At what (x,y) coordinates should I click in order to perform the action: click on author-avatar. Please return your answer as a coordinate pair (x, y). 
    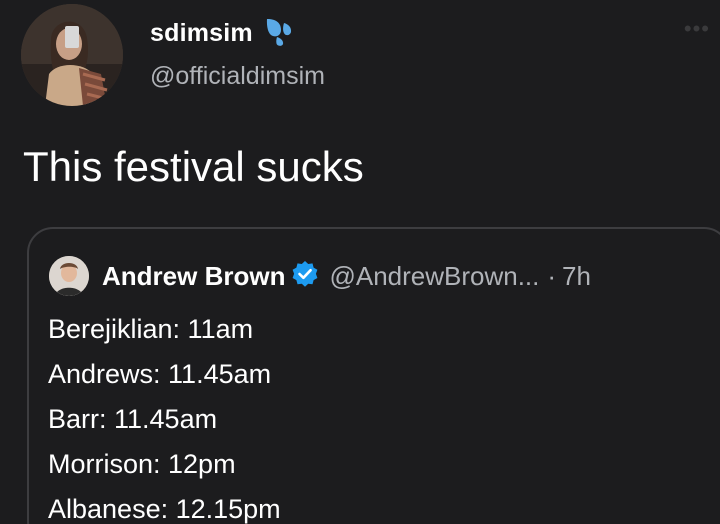
    Looking at the image, I should click on (72, 55).